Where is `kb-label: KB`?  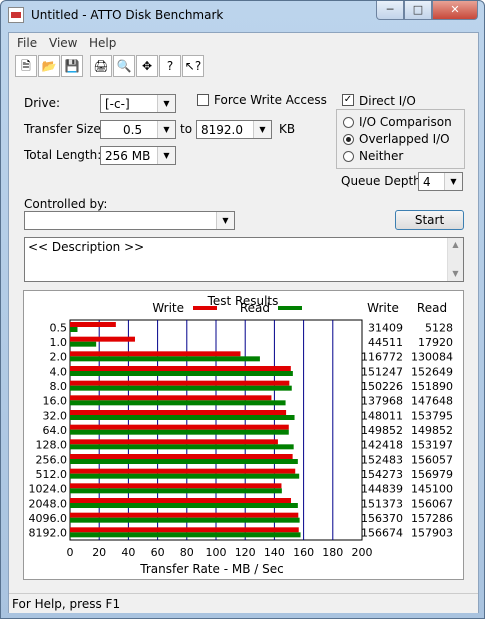
kb-label: KB is located at coordinates (287, 129).